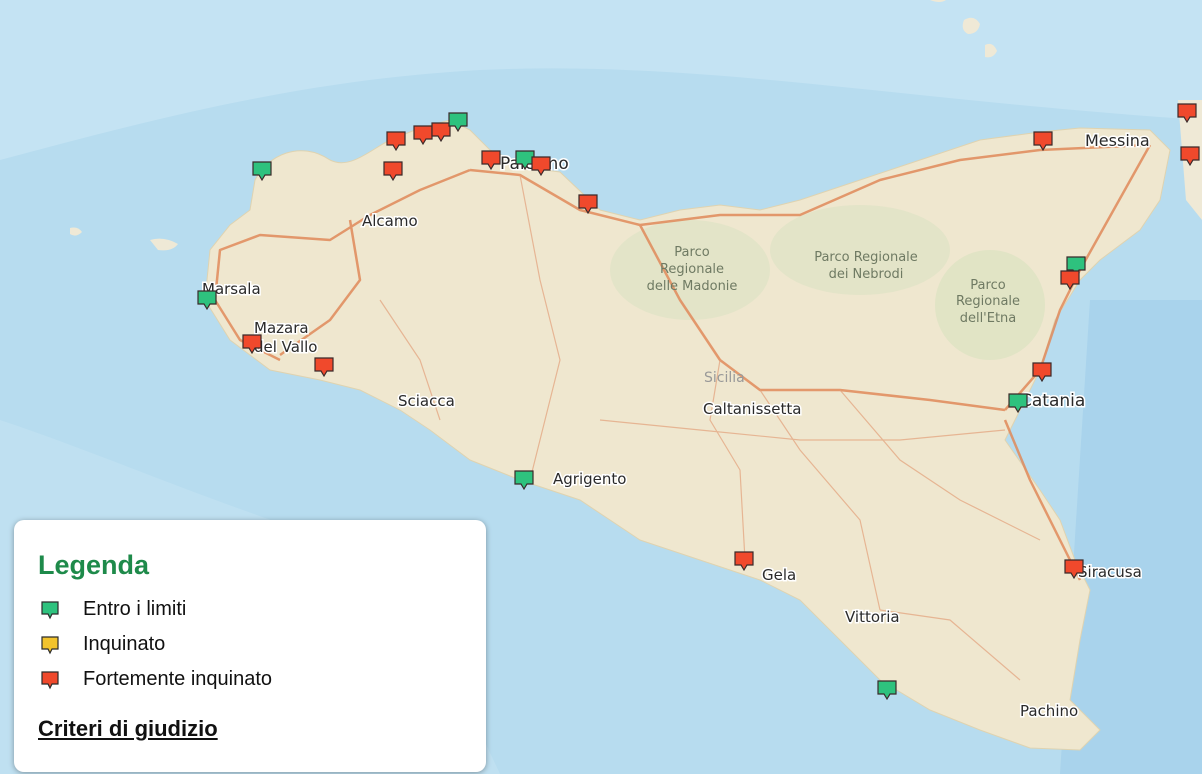 The height and width of the screenshot is (774, 1202). What do you see at coordinates (988, 318) in the screenshot?
I see `park-etna-line3: dell'Etna` at bounding box center [988, 318].